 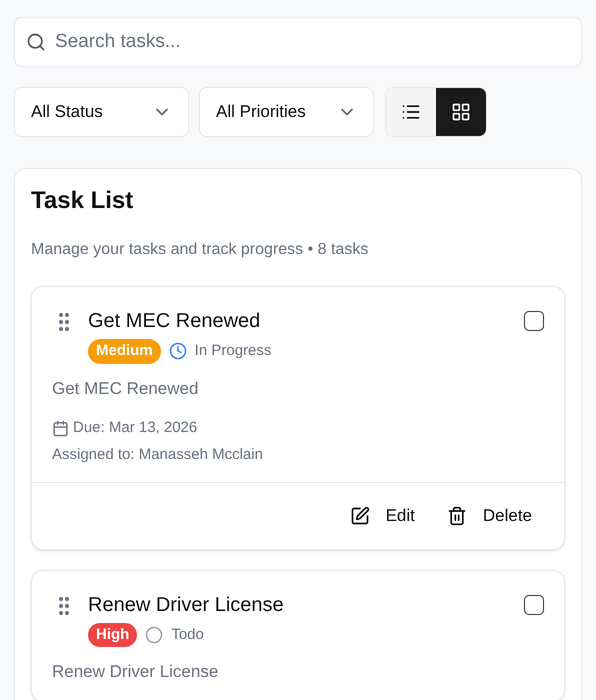 I want to click on search-icon, so click(x=36, y=42).